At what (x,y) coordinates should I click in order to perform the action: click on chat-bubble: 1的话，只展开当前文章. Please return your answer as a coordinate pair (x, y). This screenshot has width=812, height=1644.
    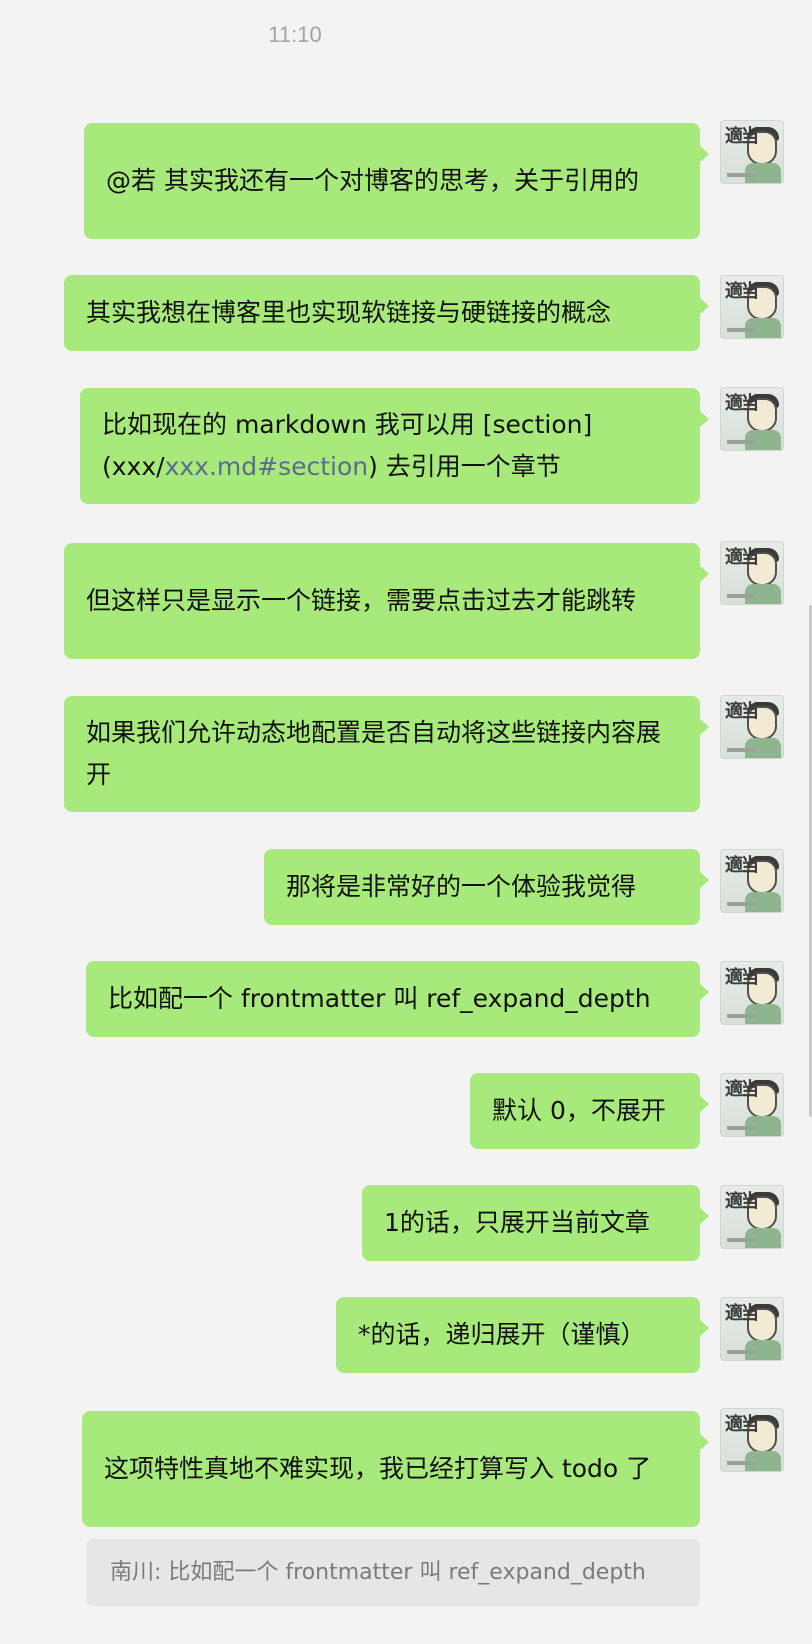
    Looking at the image, I should click on (535, 1223).